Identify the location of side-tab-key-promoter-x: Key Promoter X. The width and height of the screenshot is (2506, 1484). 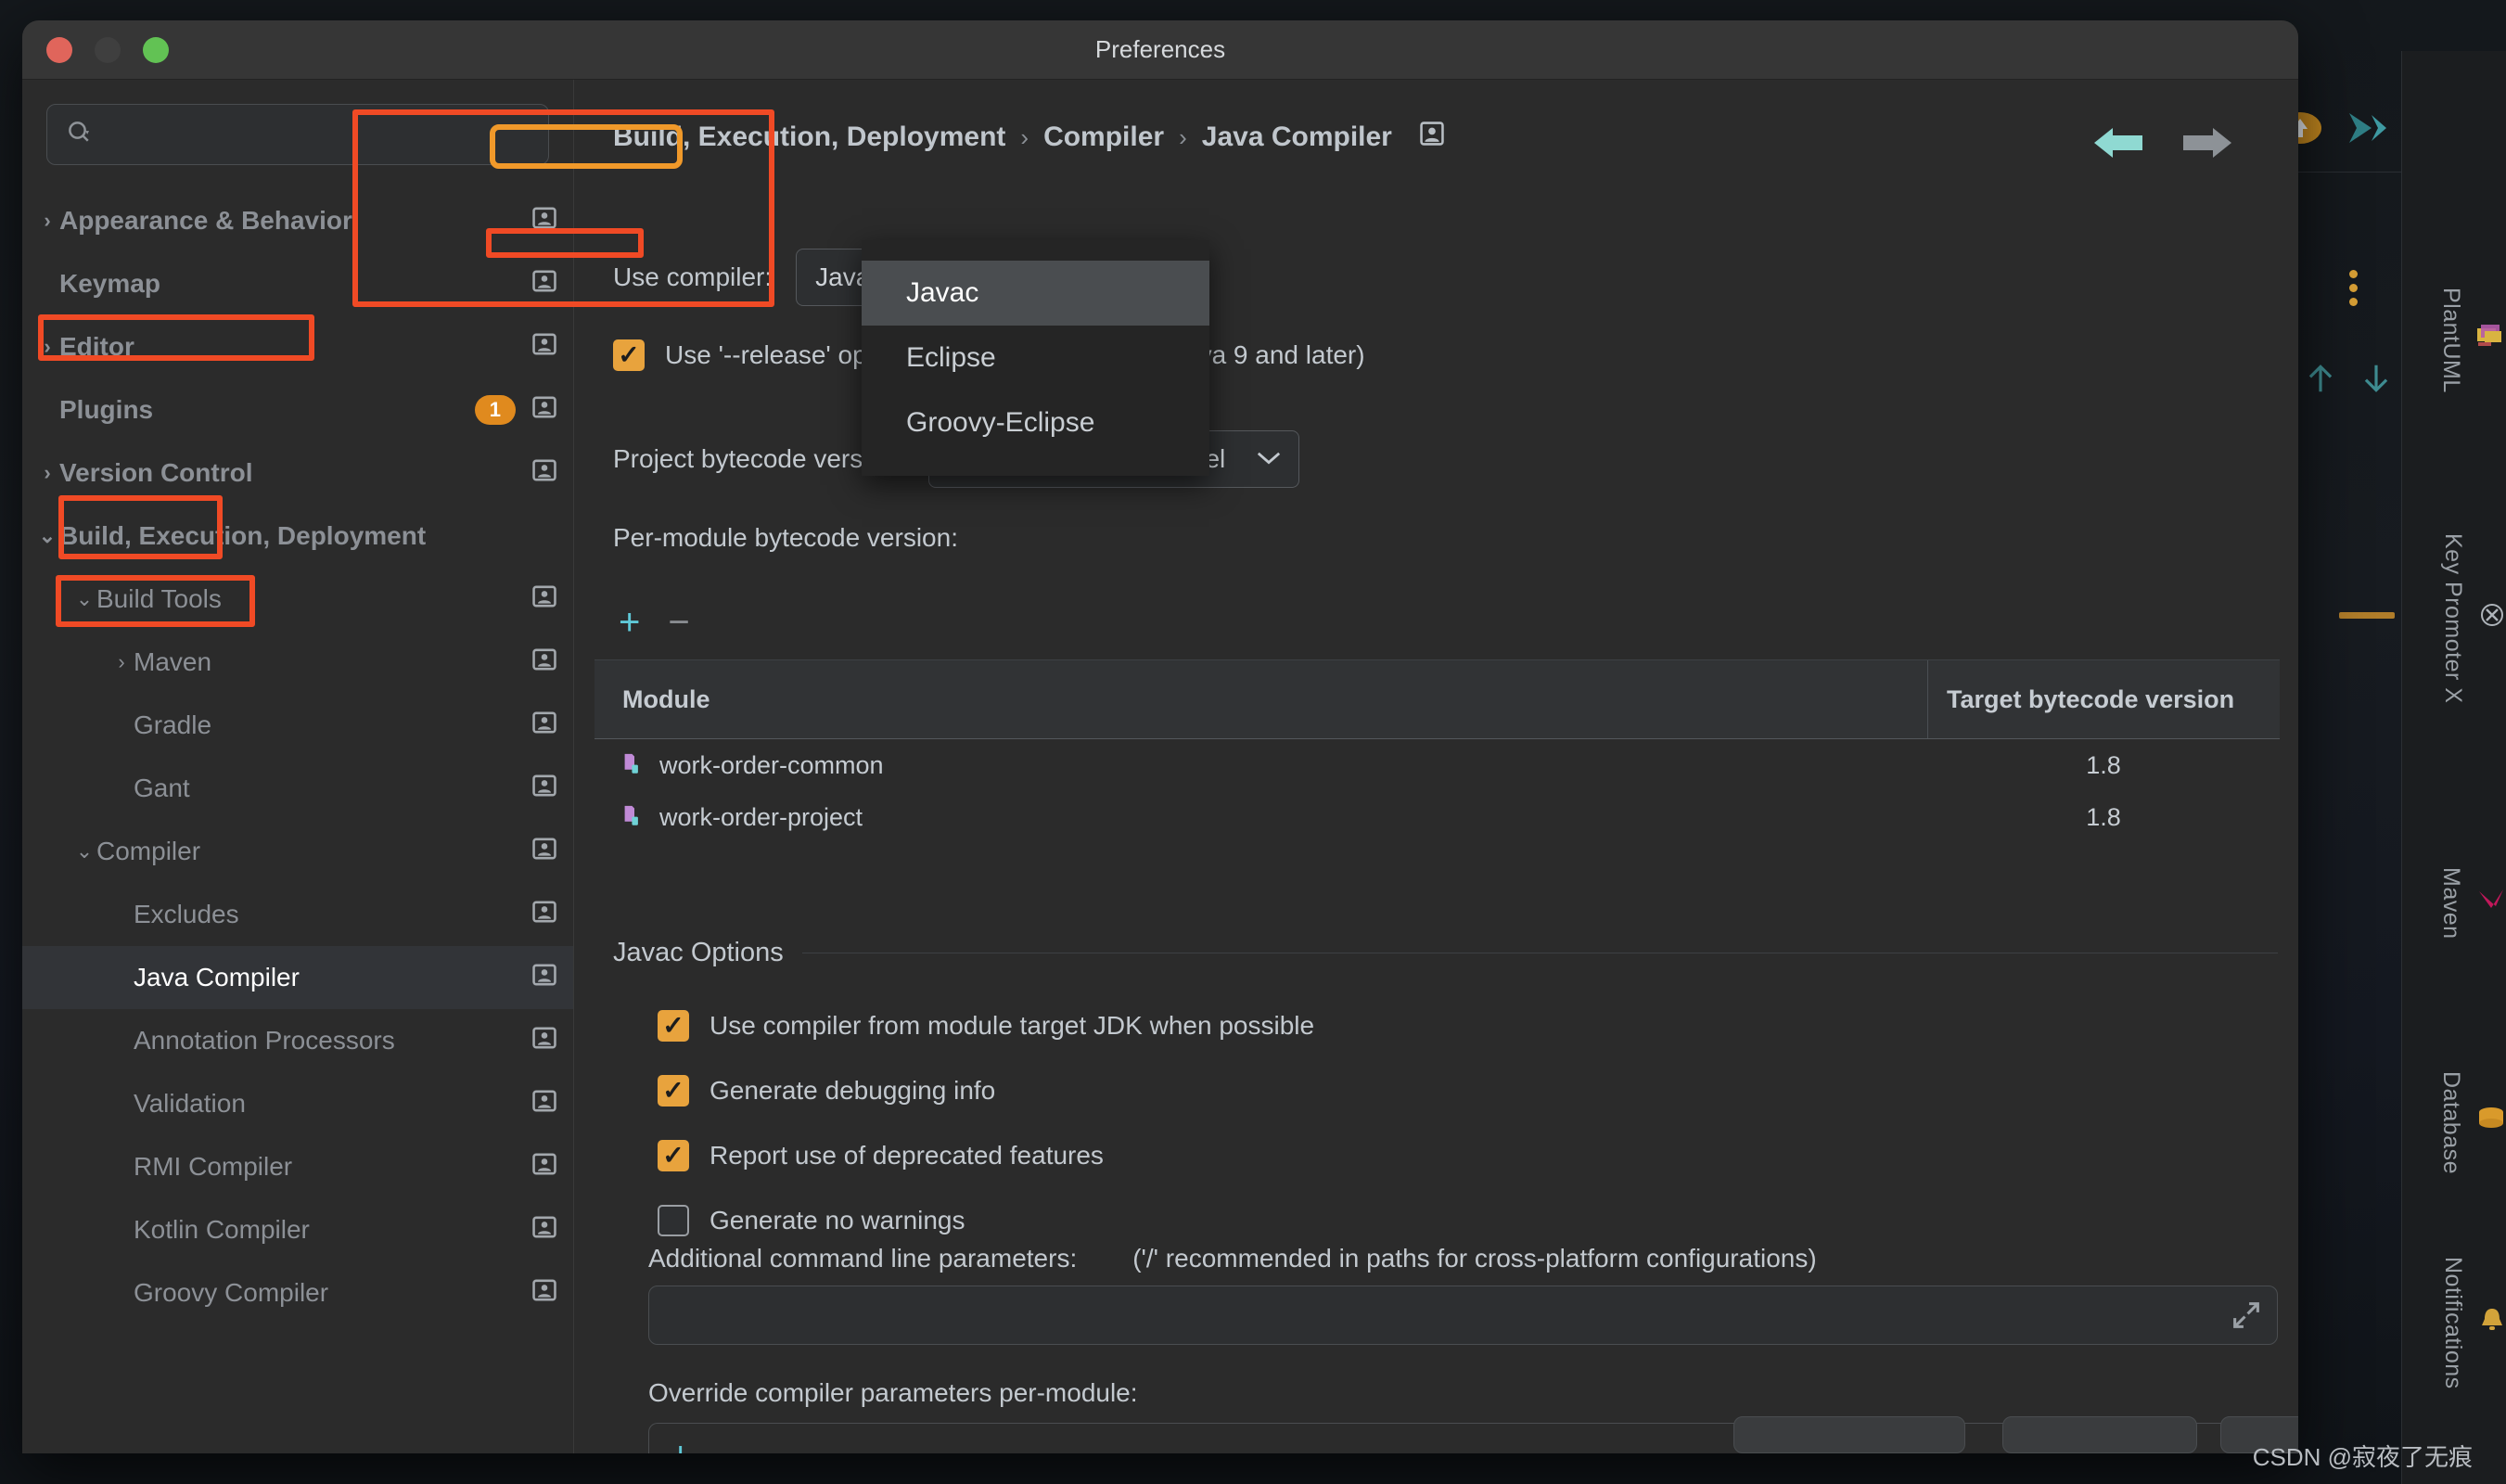
(2454, 618).